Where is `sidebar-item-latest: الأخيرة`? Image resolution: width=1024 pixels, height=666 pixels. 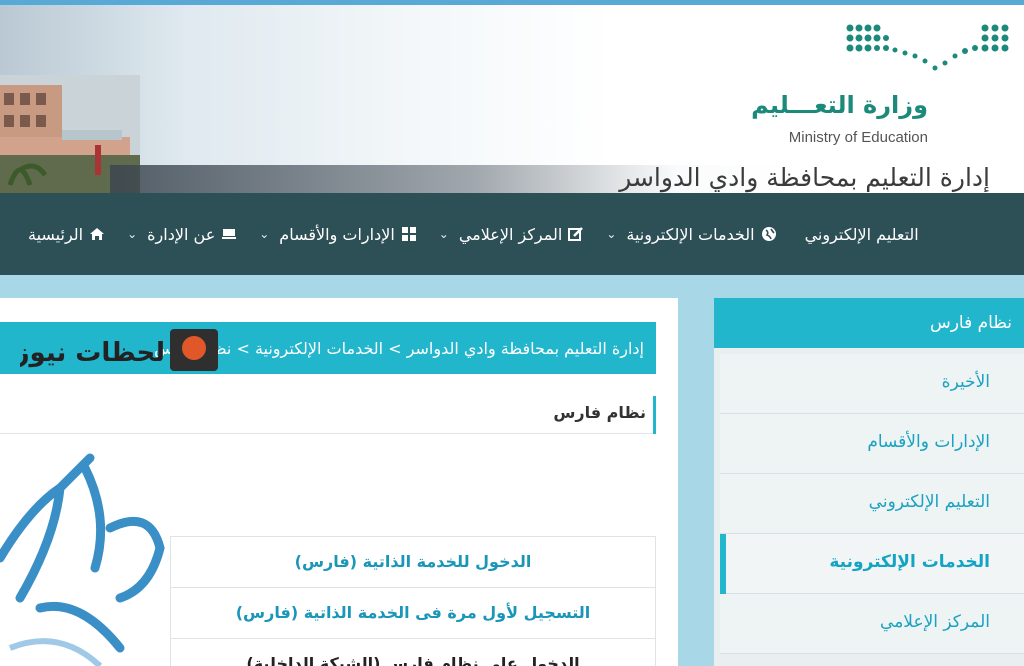
sidebar-item-latest: الأخيرة is located at coordinates (872, 384).